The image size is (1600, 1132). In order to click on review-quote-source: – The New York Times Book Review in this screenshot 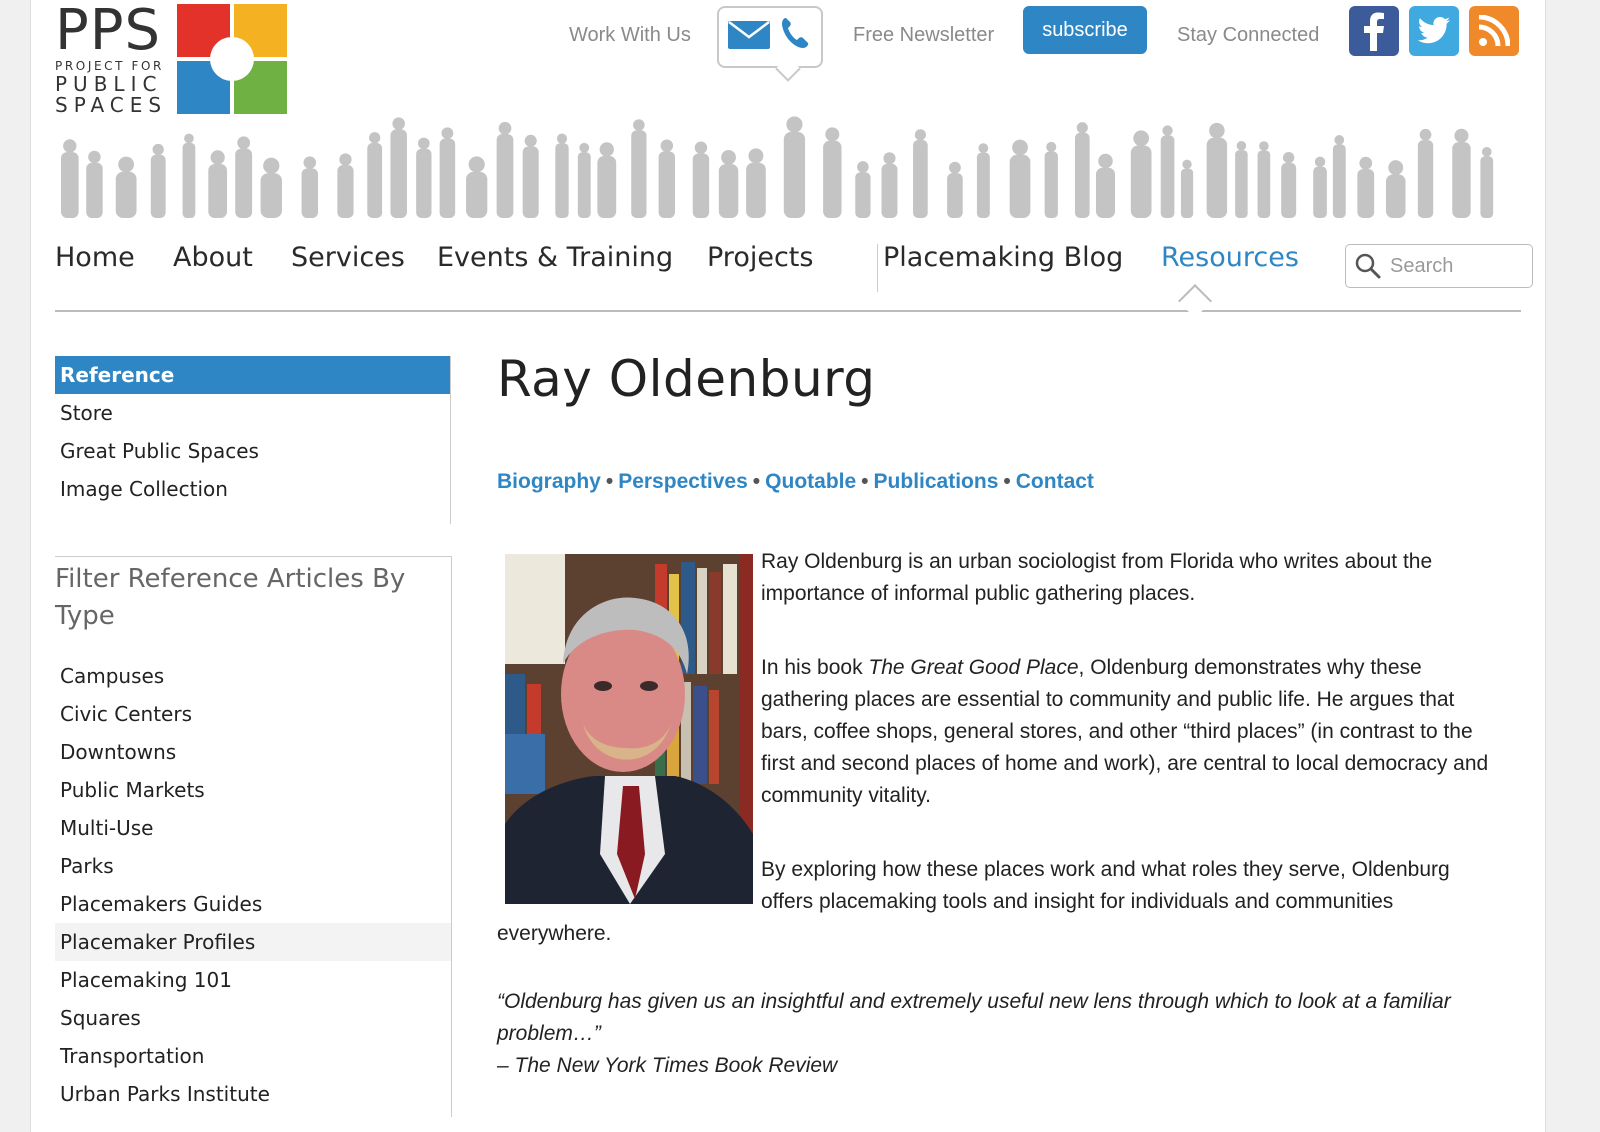, I will do `click(667, 1065)`.